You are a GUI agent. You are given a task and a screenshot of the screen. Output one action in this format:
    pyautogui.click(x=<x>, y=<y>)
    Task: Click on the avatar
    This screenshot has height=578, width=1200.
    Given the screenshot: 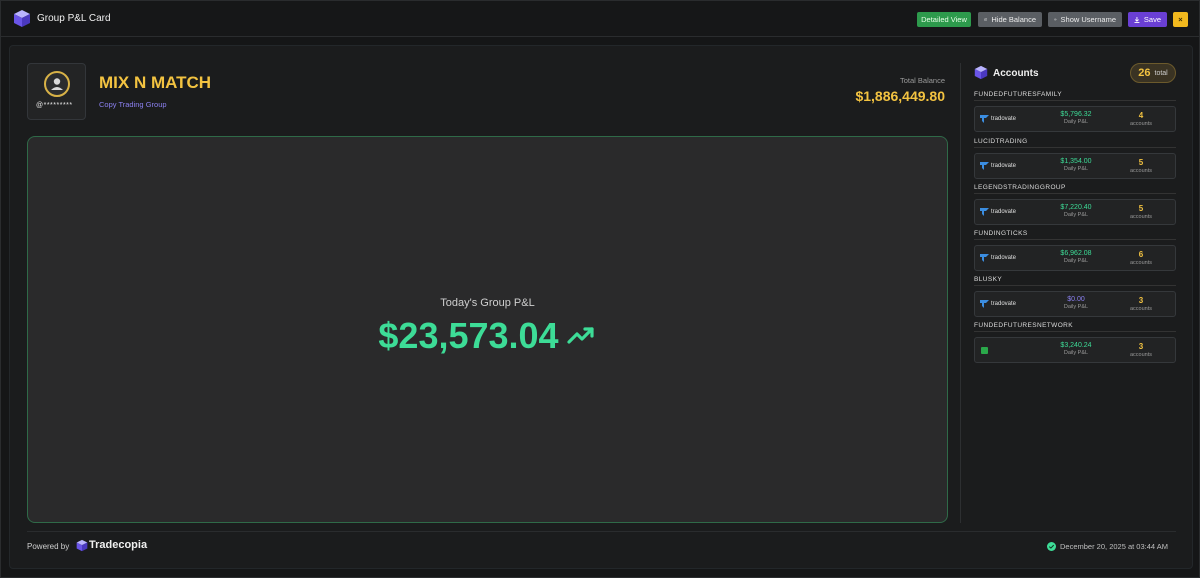 What is the action you would take?
    pyautogui.click(x=57, y=84)
    